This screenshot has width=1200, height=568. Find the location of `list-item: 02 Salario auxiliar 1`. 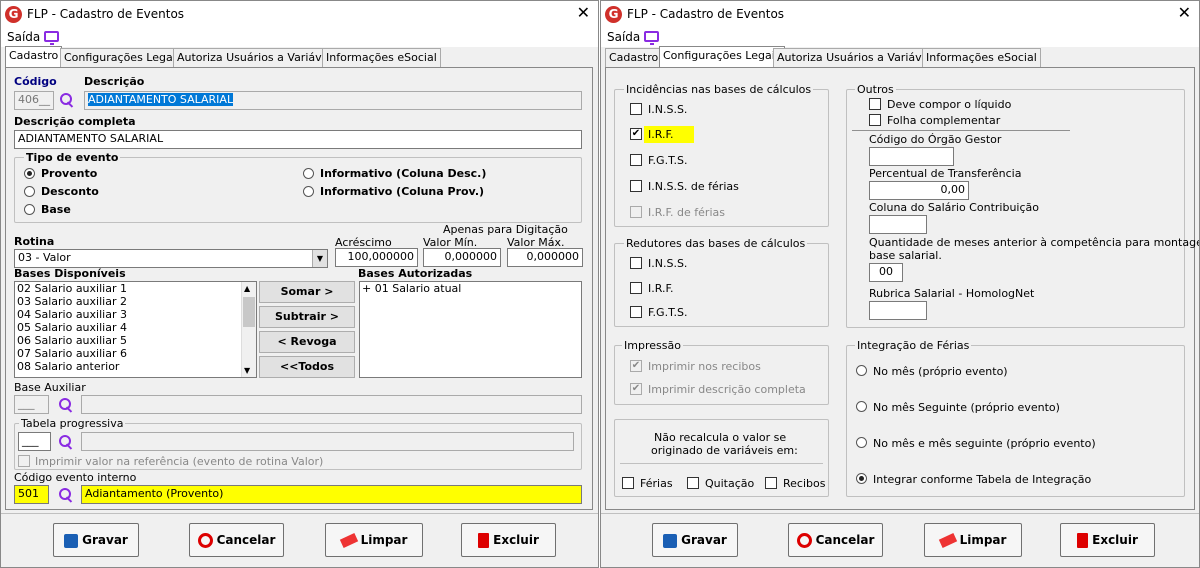

list-item: 02 Salario auxiliar 1 is located at coordinates (135, 288).